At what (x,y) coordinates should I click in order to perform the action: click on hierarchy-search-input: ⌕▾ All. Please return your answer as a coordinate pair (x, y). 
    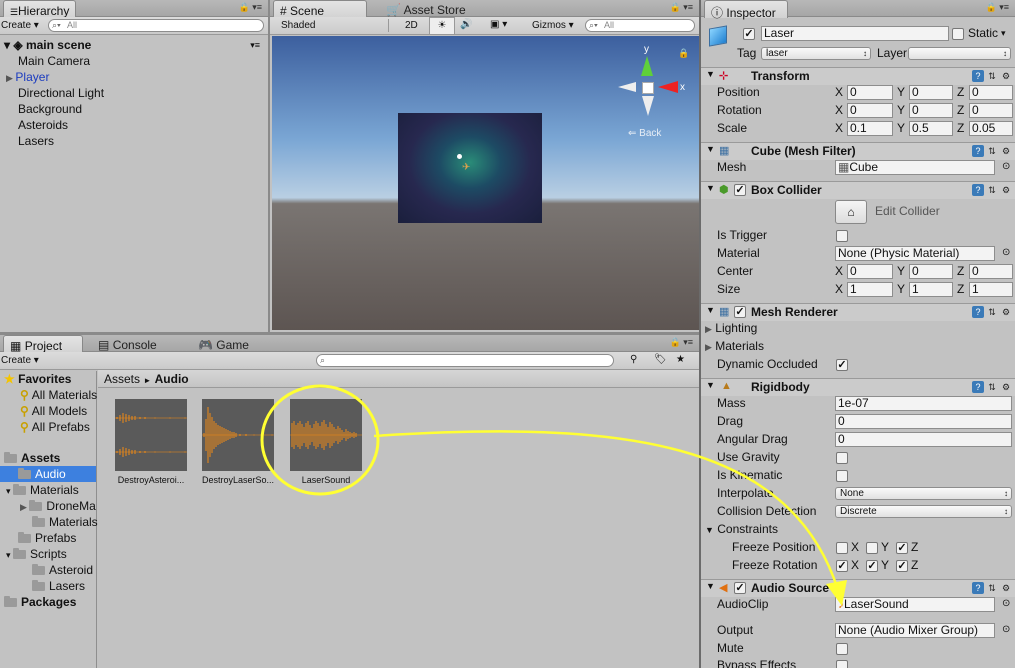
    Looking at the image, I should click on (156, 25).